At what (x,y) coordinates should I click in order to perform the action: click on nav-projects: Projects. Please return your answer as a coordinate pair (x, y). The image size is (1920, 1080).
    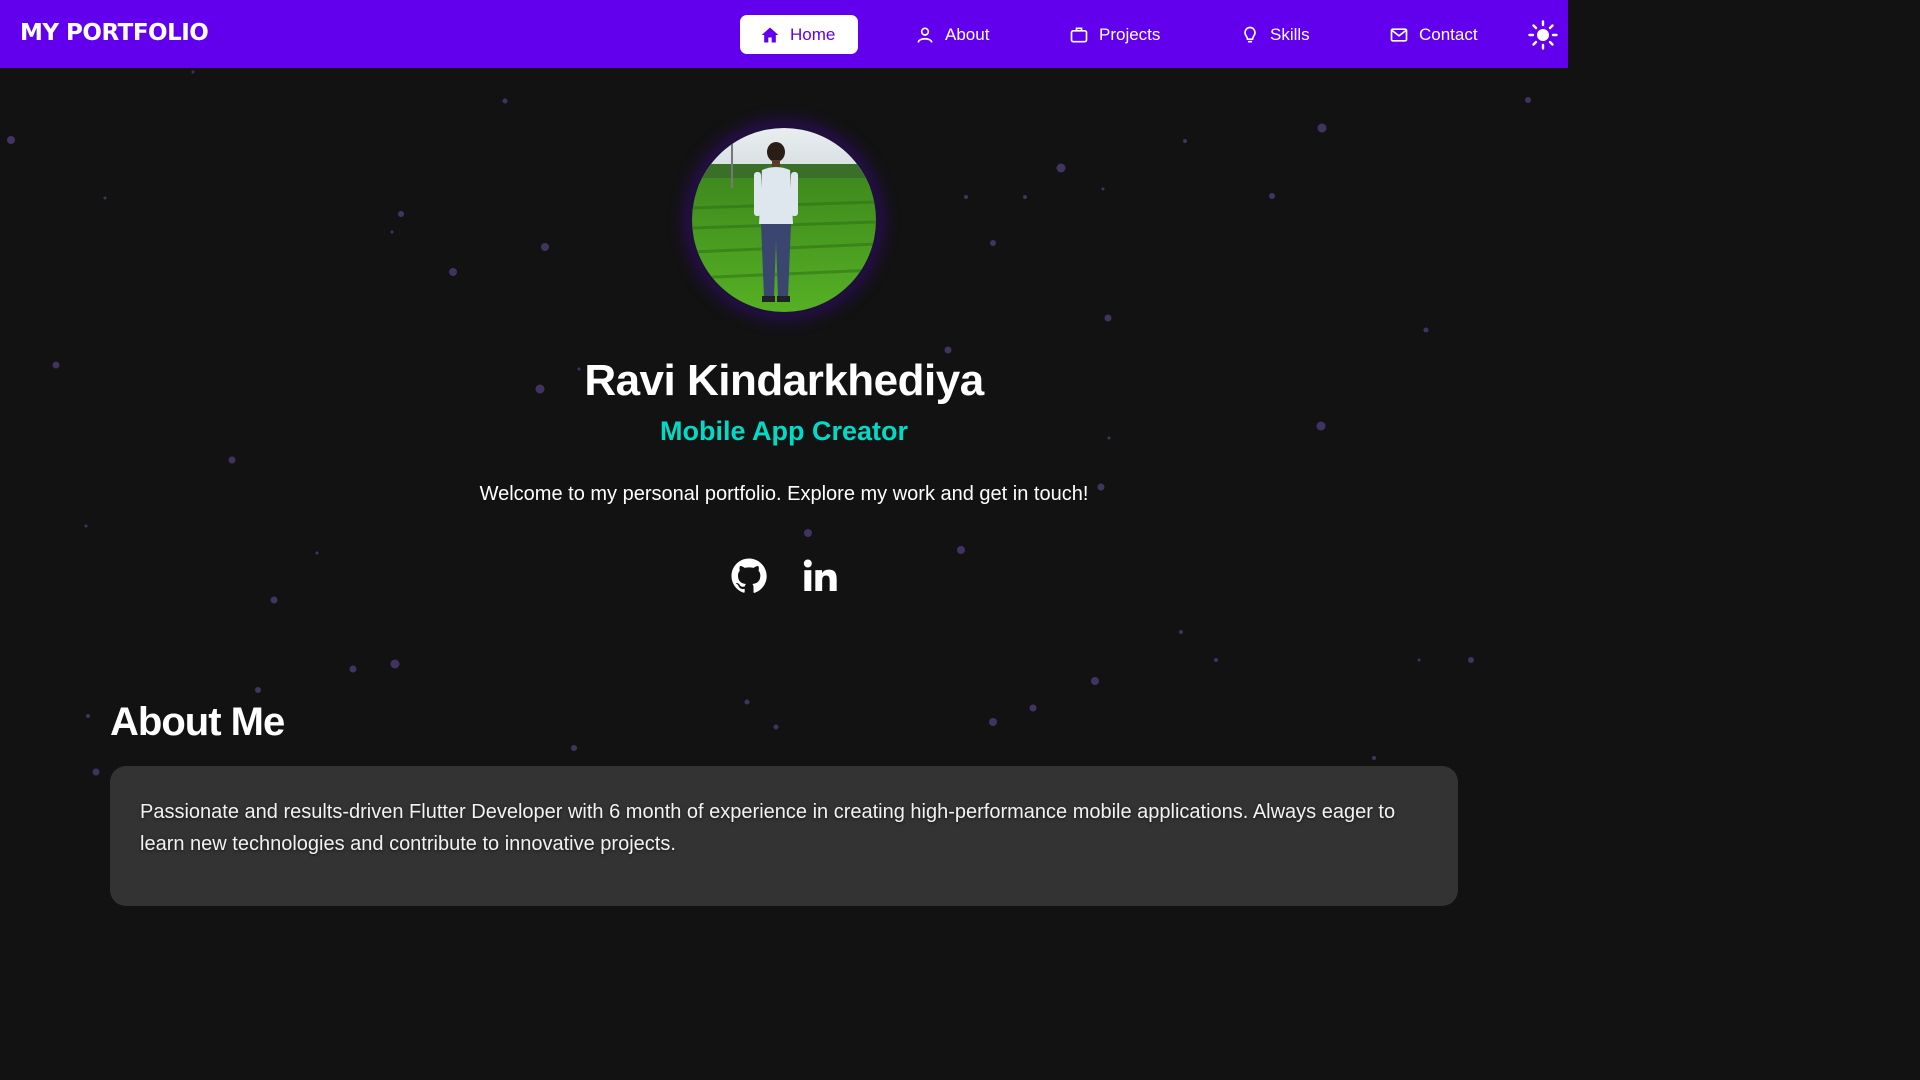
    Looking at the image, I should click on (1114, 34).